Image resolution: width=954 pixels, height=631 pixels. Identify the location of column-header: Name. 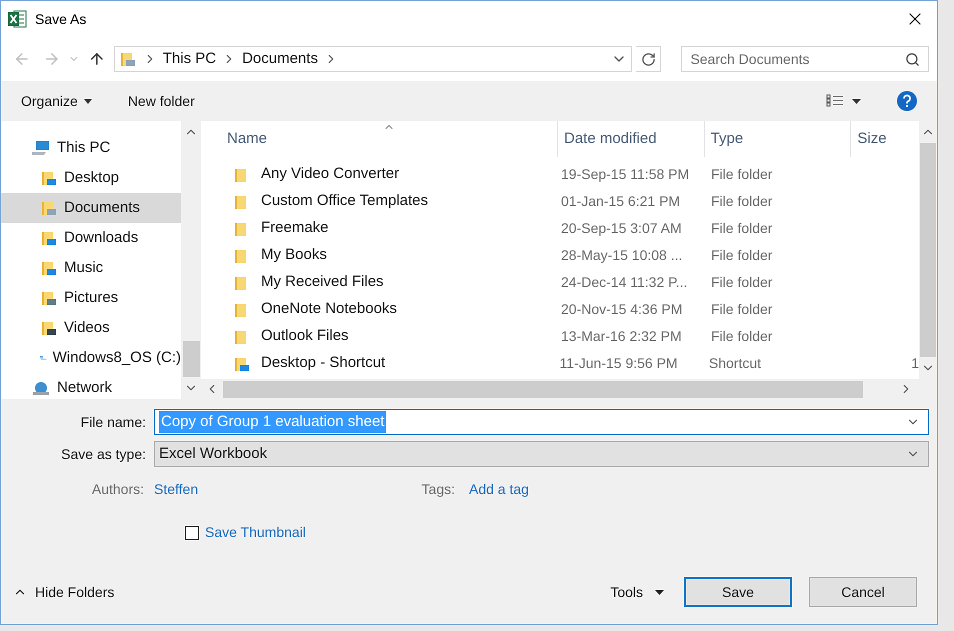
(389, 139).